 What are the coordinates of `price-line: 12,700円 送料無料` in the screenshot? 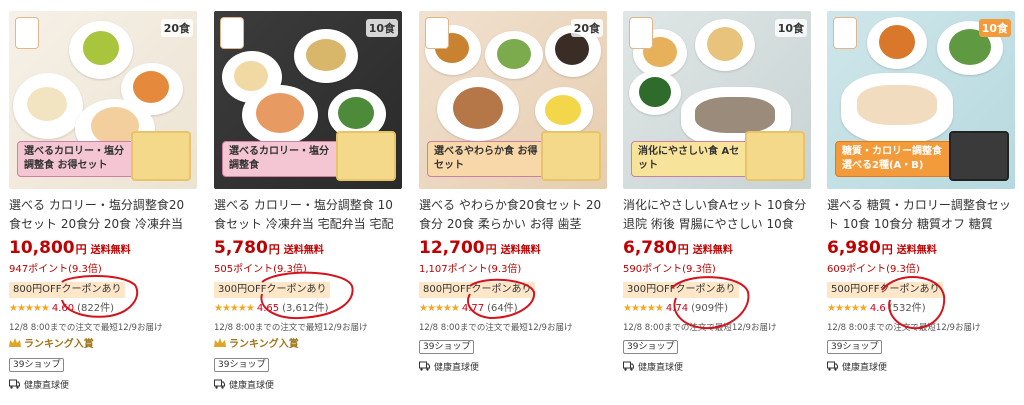 It's located at (513, 250).